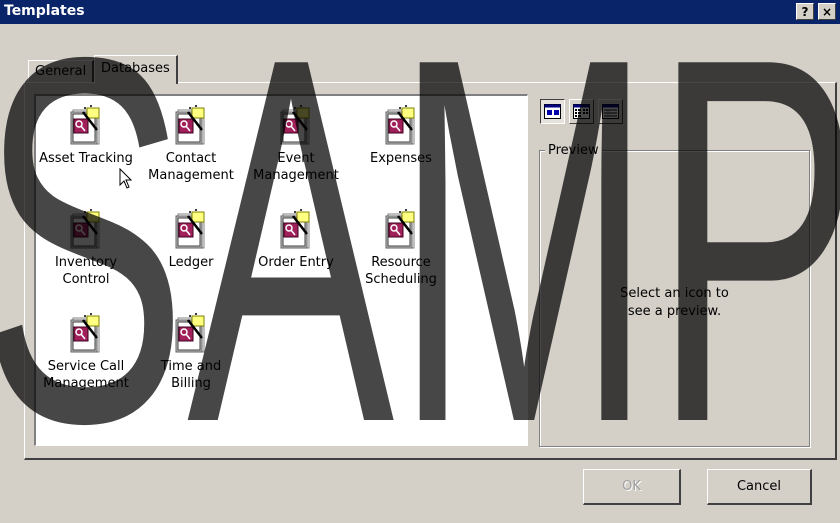 The height and width of the screenshot is (523, 840). What do you see at coordinates (191, 375) in the screenshot?
I see `template-label: Time and Billing` at bounding box center [191, 375].